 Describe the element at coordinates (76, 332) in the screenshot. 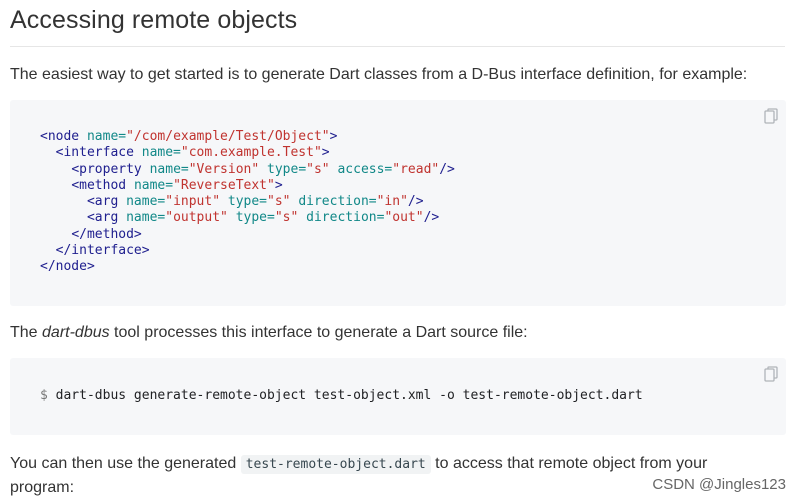

I see `tool-name: dart-dbus` at that location.